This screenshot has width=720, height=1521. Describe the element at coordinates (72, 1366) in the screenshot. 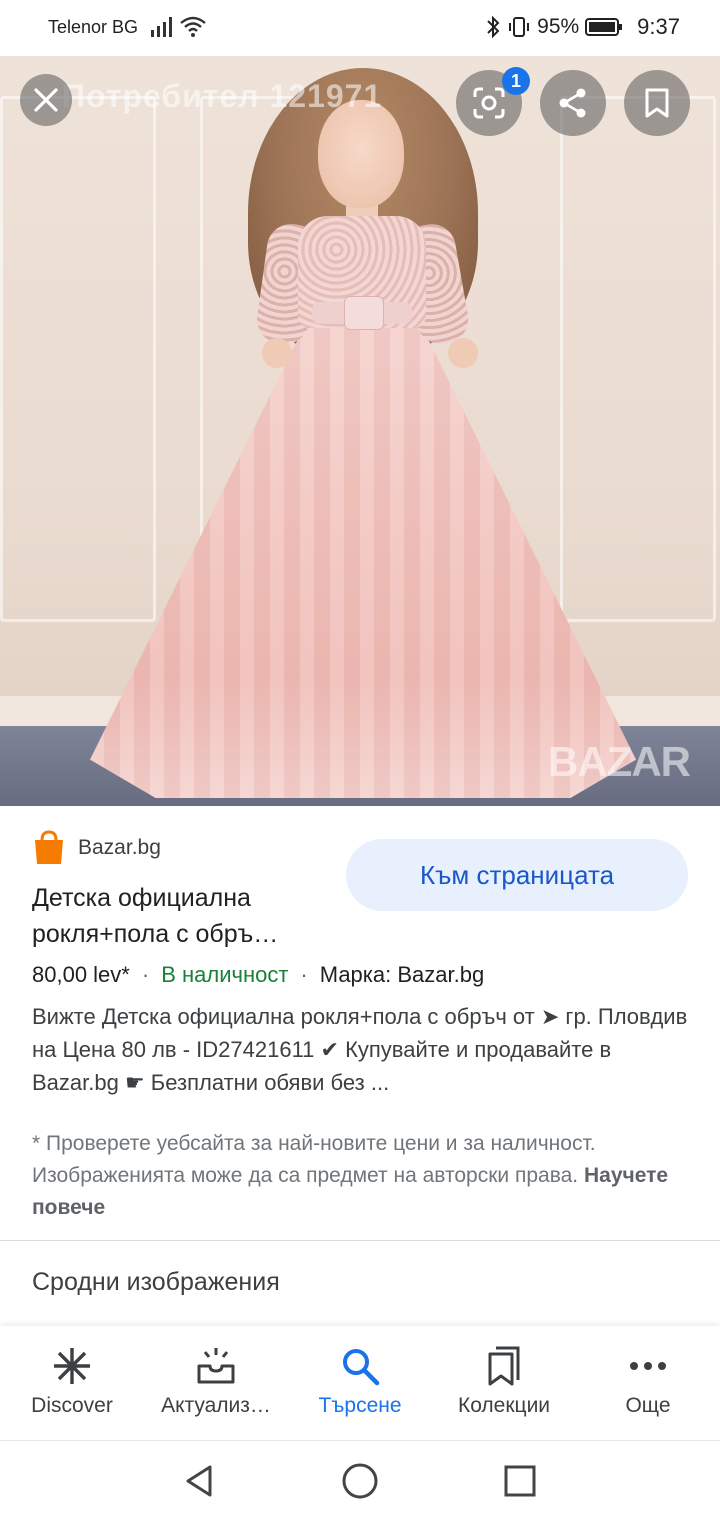

I see `asterisk-icon` at that location.